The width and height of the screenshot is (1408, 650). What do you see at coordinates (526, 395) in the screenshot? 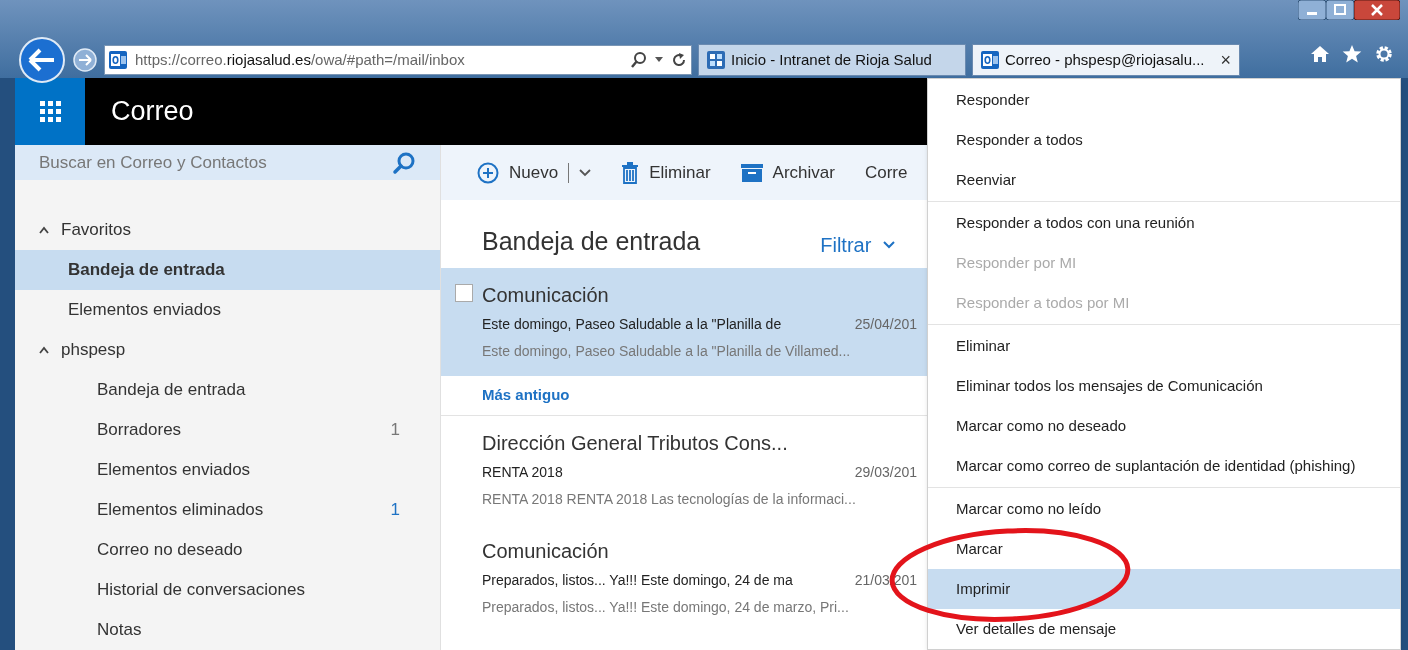
I see `group-header: Más antiguo` at bounding box center [526, 395].